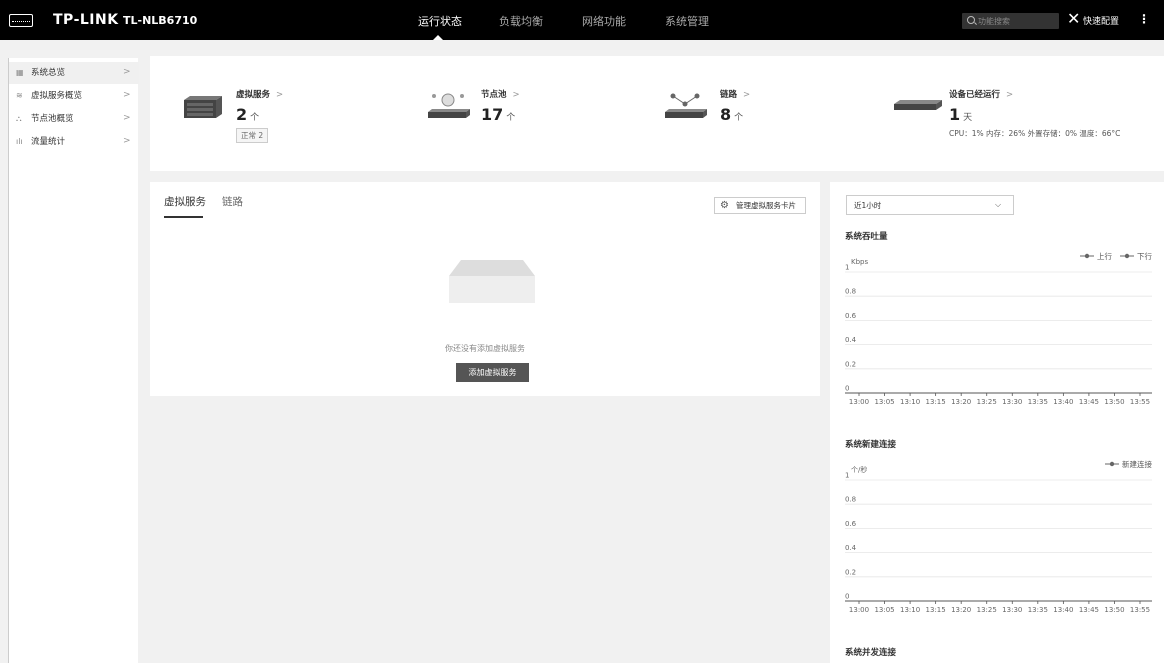  What do you see at coordinates (73, 360) in the screenshot?
I see `sidebar: ▦ 系统总览 > ≋ 虚拟服务概览 > ⛬ 节点池概览 > ılı 流量统计 >` at bounding box center [73, 360].